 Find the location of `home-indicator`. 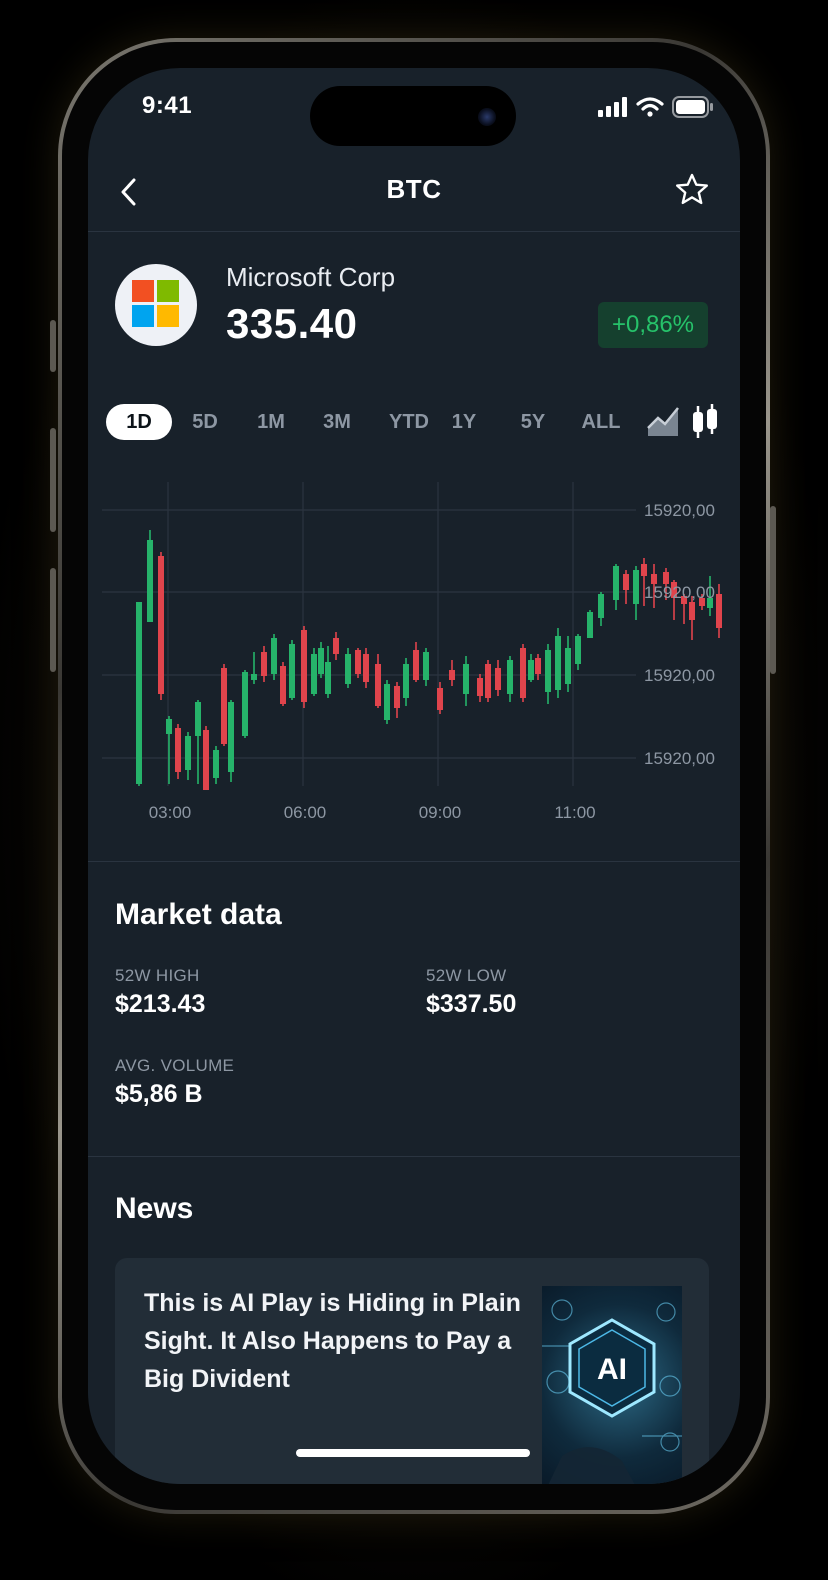

home-indicator is located at coordinates (413, 1453).